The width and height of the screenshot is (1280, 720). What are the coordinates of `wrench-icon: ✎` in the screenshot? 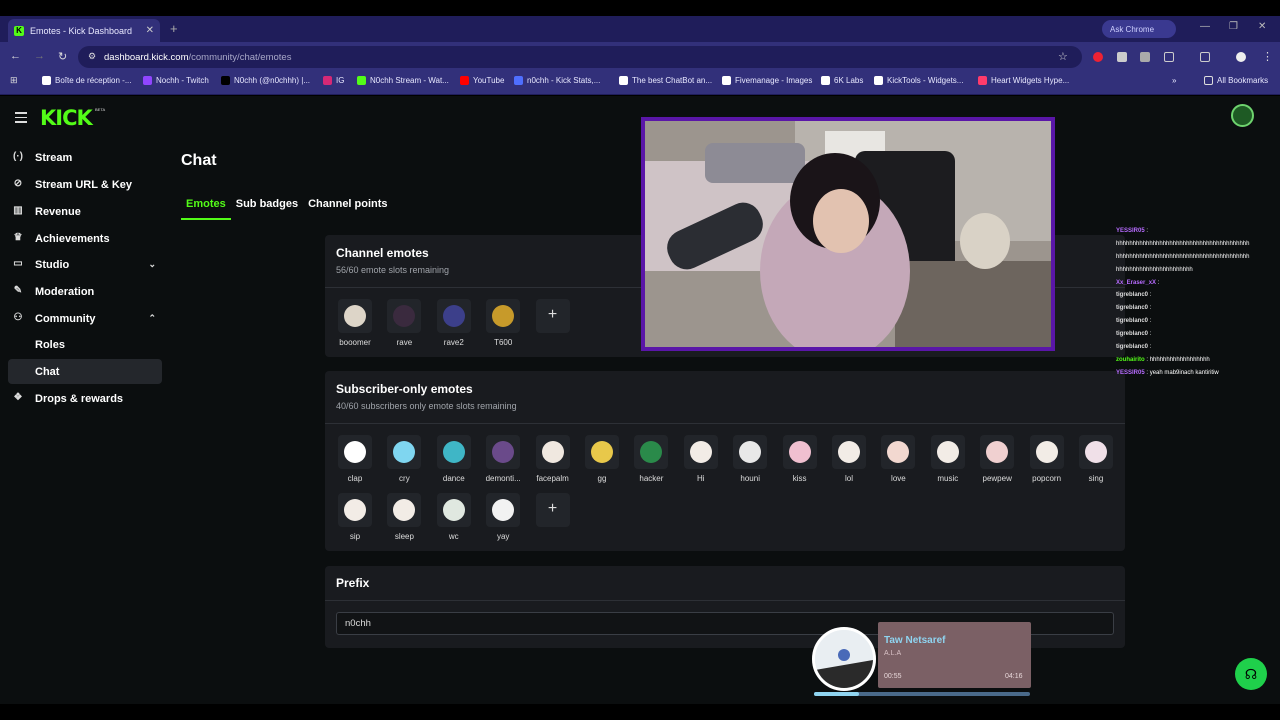 It's located at (18, 290).